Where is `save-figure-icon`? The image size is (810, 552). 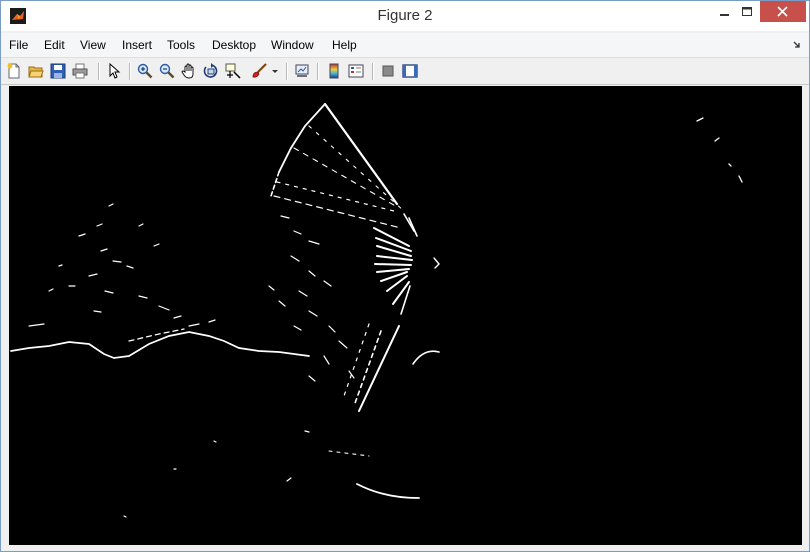 save-figure-icon is located at coordinates (58, 71).